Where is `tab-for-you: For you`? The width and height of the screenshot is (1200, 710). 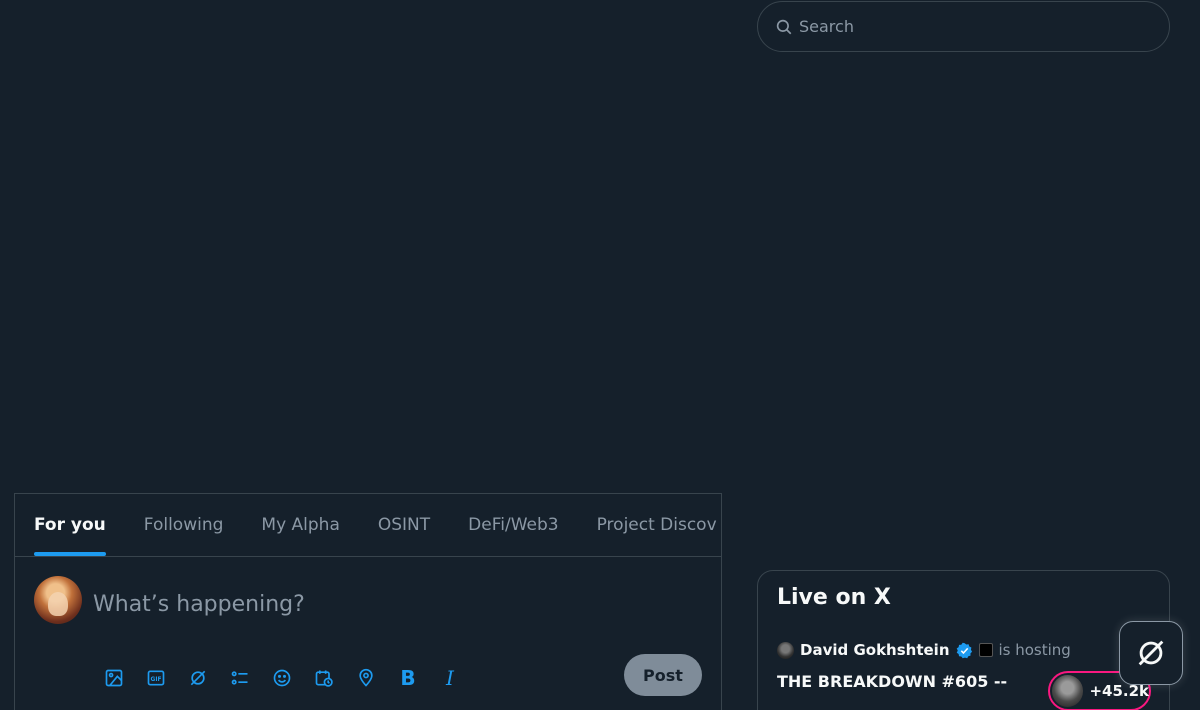 tab-for-you: For you is located at coordinates (70, 525).